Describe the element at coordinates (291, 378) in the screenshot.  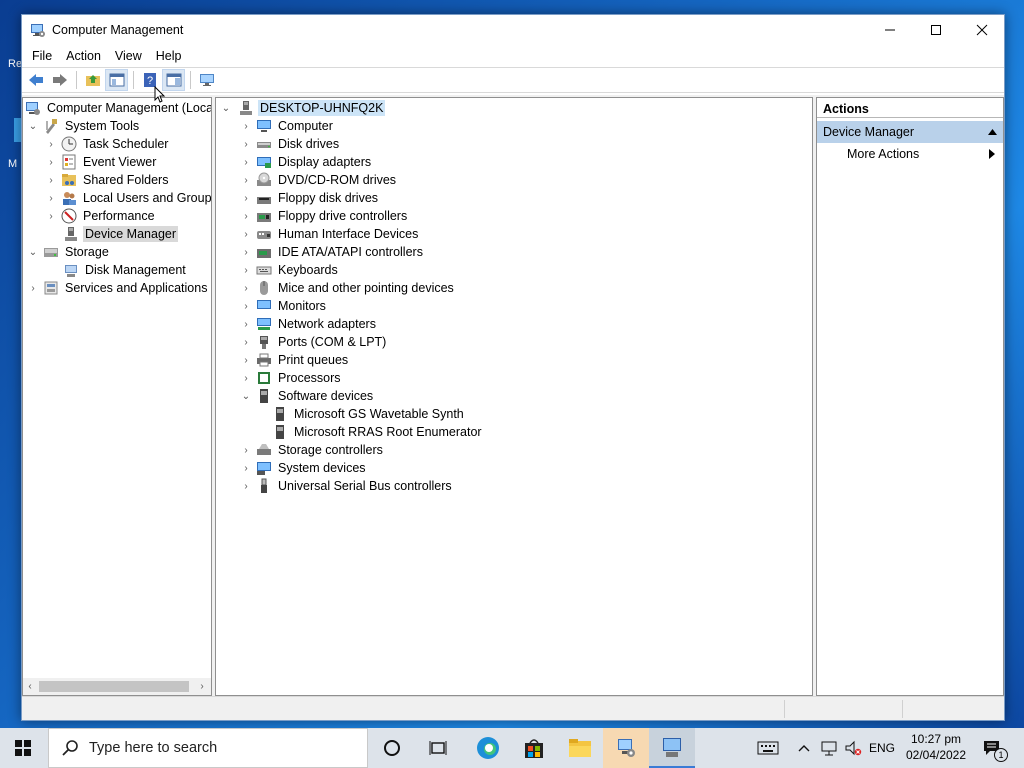
I see `device-item-processors: › Processors` at that location.